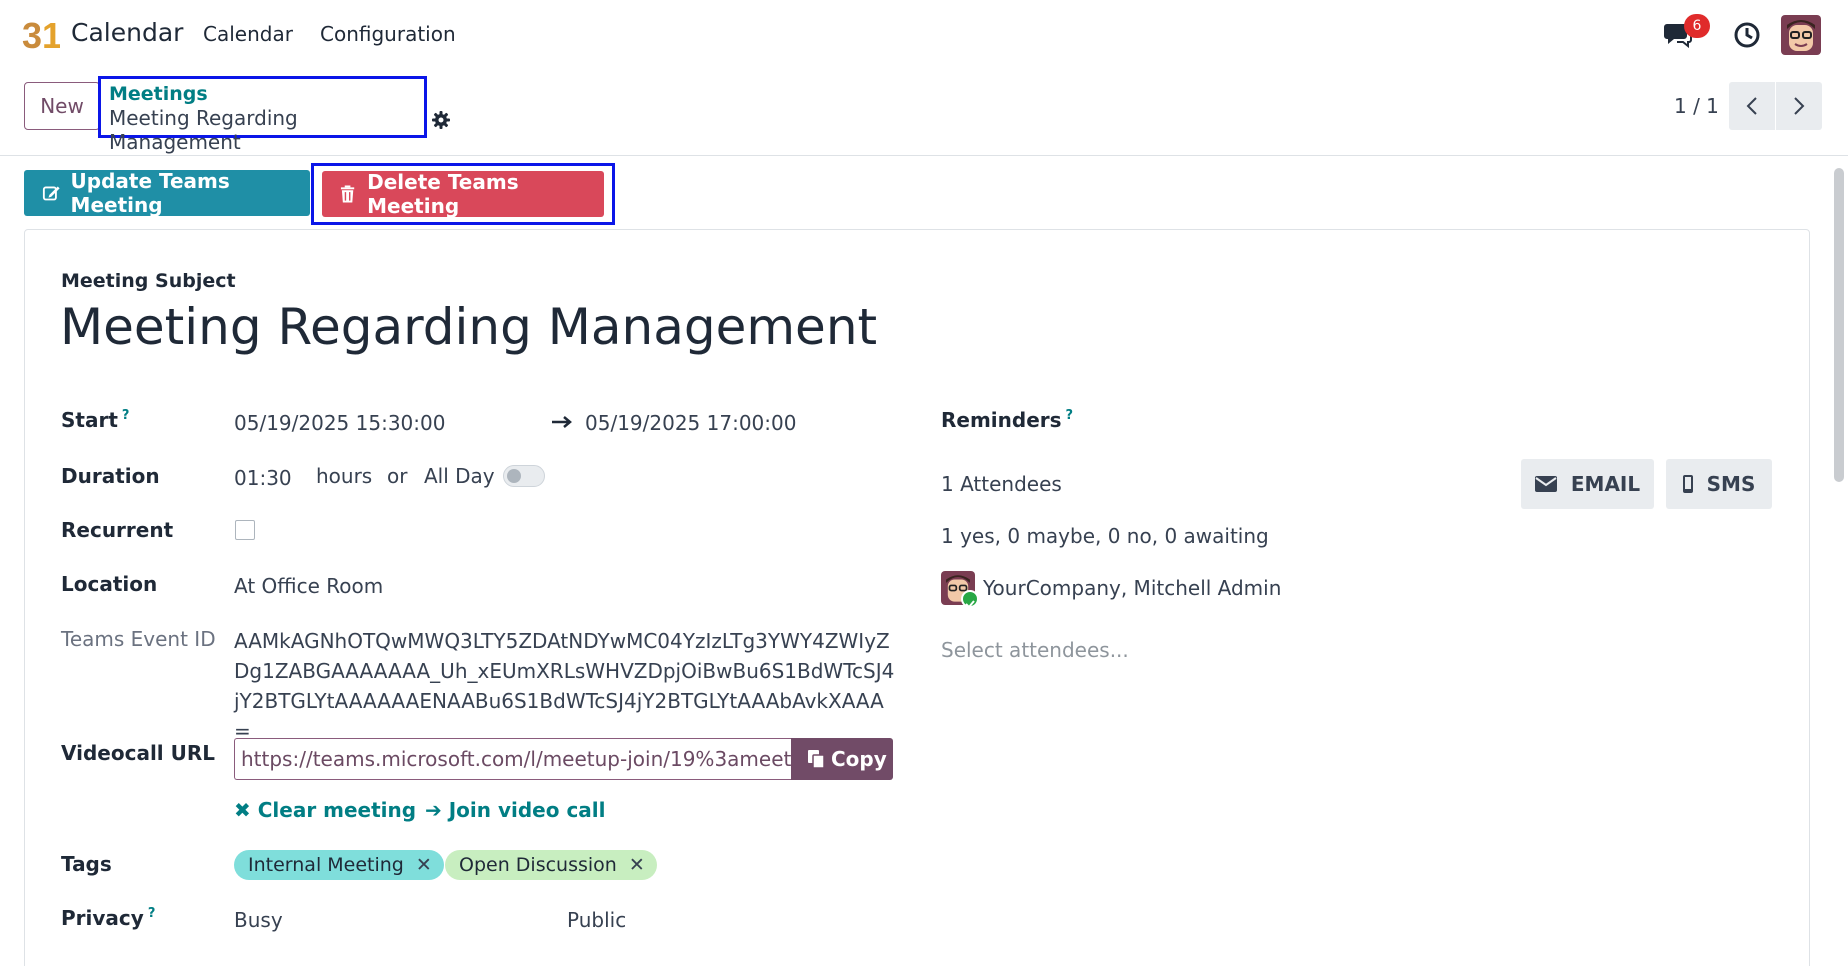  I want to click on delete-teams-meeting-label: Delete Teams Meeting, so click(443, 194).